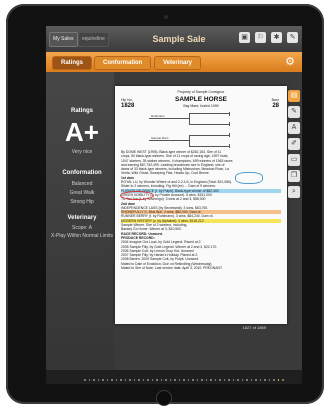  What do you see at coordinates (275, 106) in the screenshot?
I see `barn-number: 28` at bounding box center [275, 106].